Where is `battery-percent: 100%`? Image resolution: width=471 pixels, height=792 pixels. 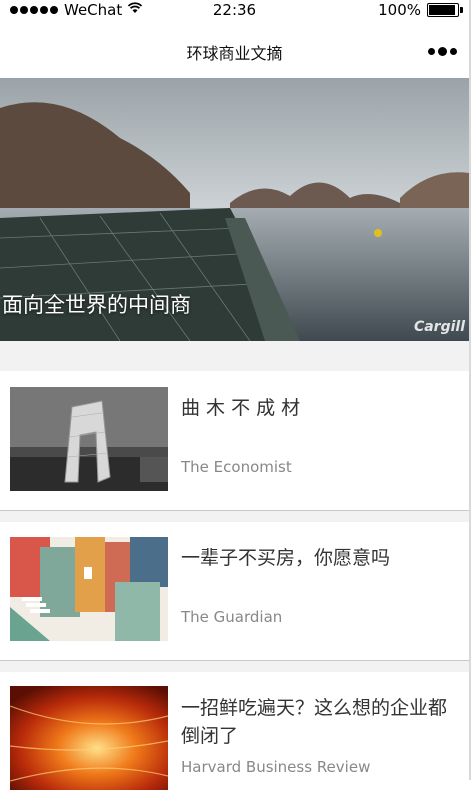 battery-percent: 100% is located at coordinates (399, 10).